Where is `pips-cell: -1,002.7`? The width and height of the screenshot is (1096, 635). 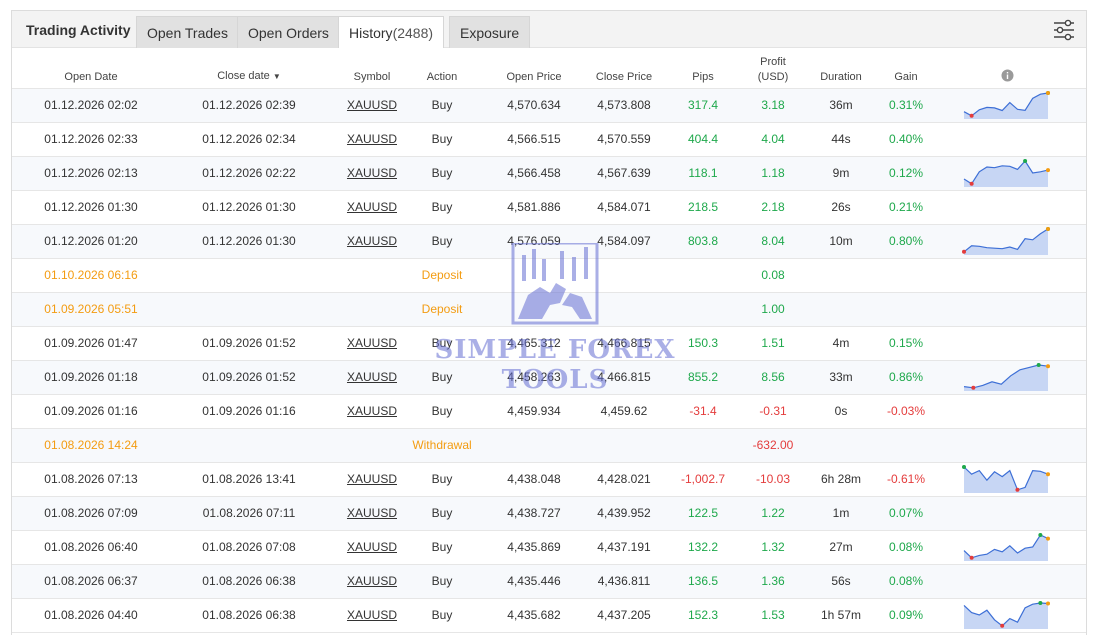
pips-cell: -1,002.7 is located at coordinates (703, 479).